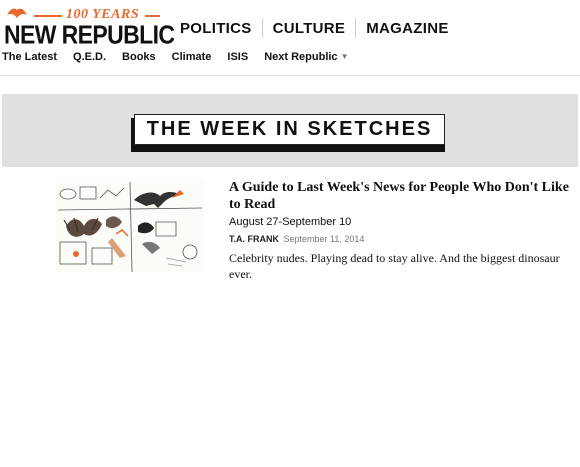 The width and height of the screenshot is (580, 467). What do you see at coordinates (89, 57) in the screenshot?
I see `sub-nav-qed: Q.E.D.` at bounding box center [89, 57].